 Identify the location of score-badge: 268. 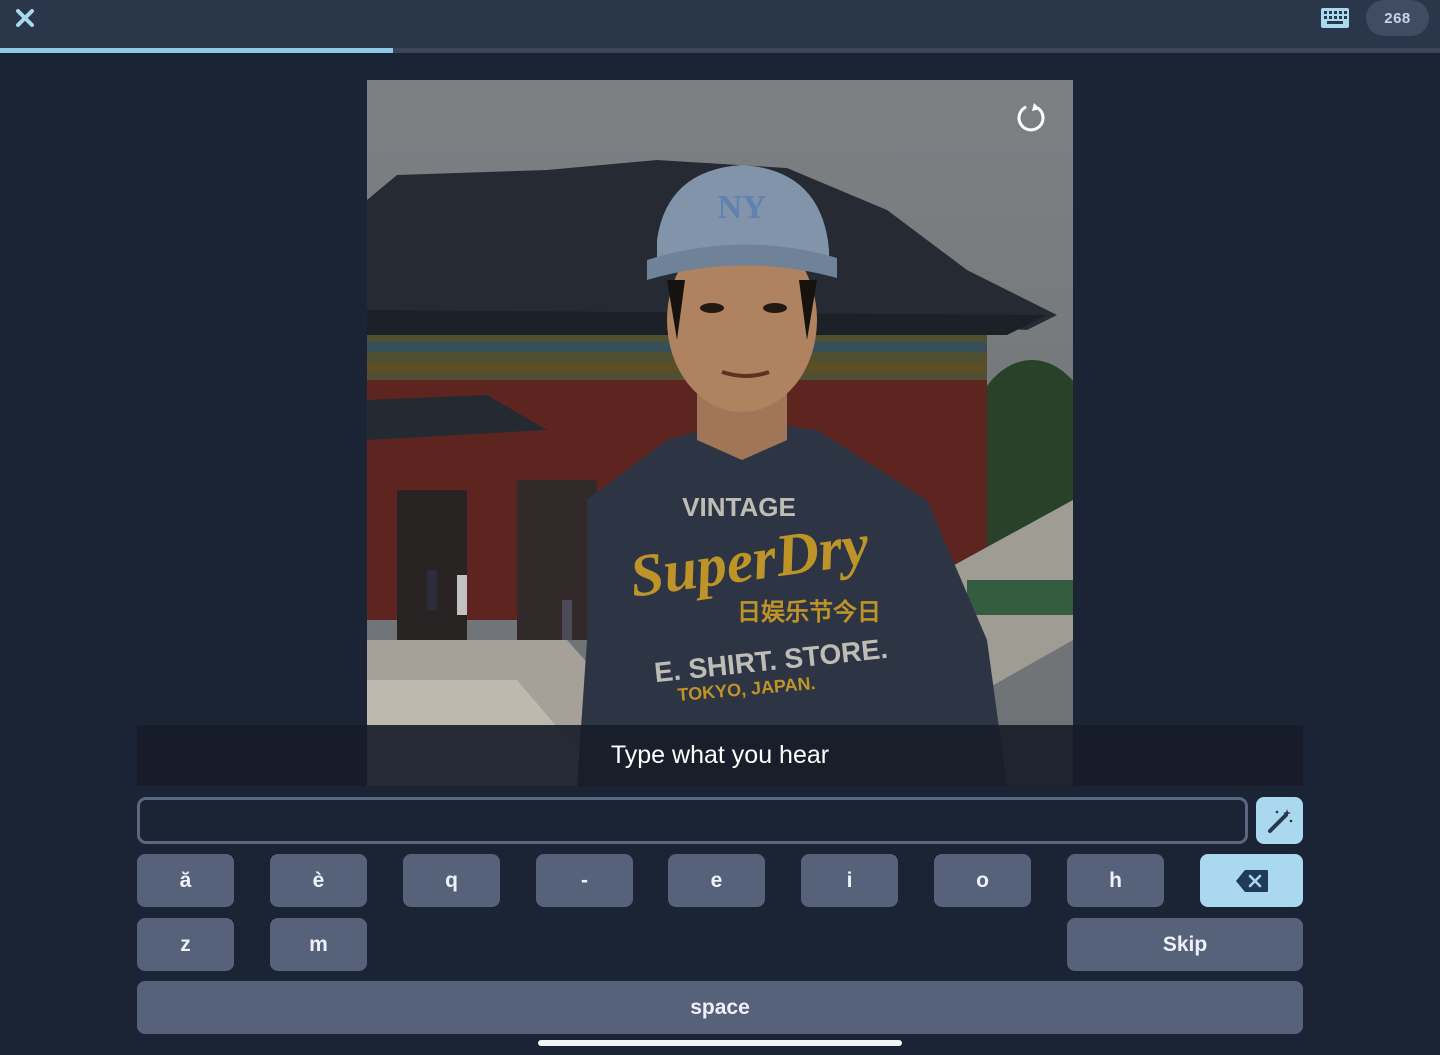
(1397, 18).